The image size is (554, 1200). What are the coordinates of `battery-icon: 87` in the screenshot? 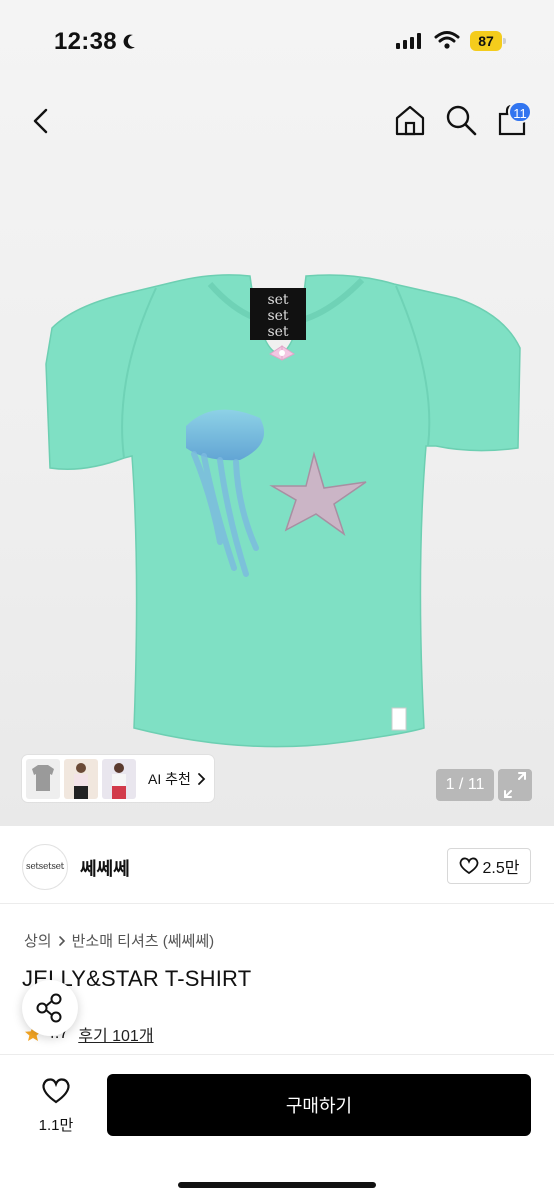 It's located at (488, 41).